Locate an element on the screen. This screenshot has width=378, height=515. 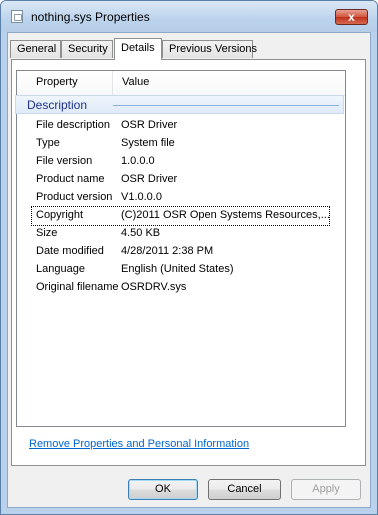
property-value: English (United States) is located at coordinates (177, 269).